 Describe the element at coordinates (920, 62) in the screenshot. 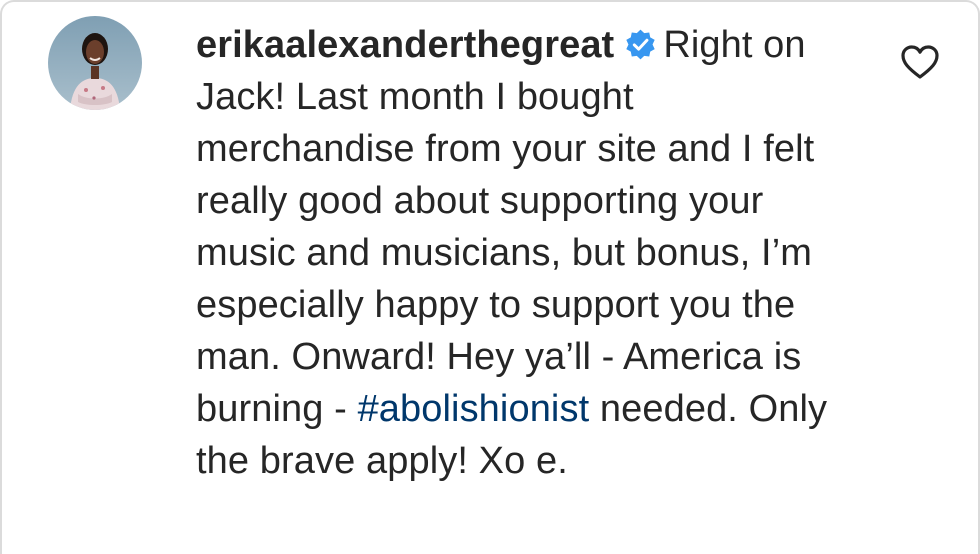

I see `heart-icon` at that location.